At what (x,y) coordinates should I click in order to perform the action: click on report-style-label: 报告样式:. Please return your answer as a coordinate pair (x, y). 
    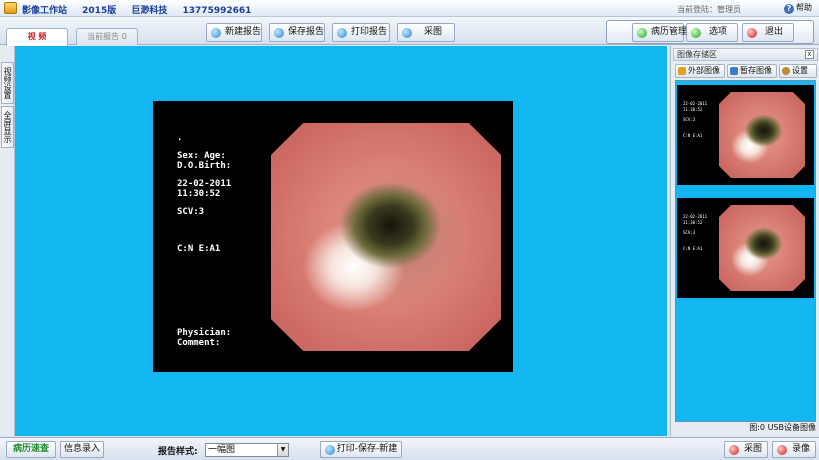
    Looking at the image, I should click on (178, 452).